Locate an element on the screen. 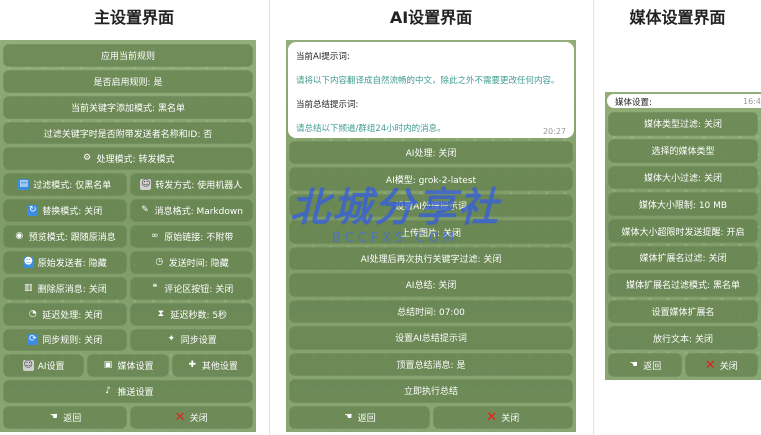  media-button-4-0: 媒体大小超限时发送提醒: 开启 is located at coordinates (683, 231).